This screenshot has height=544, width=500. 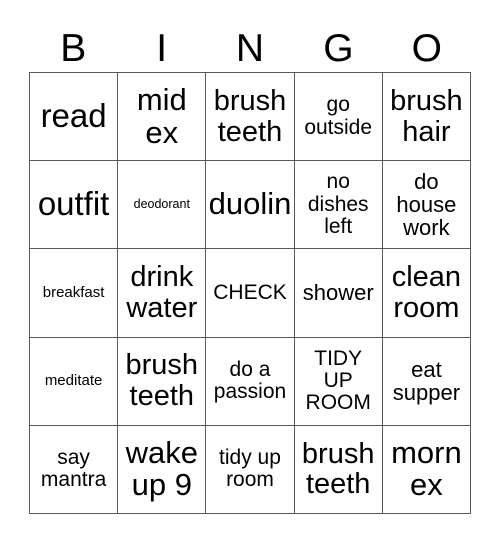 I want to click on bingo-cell: duolin, so click(x=250, y=205).